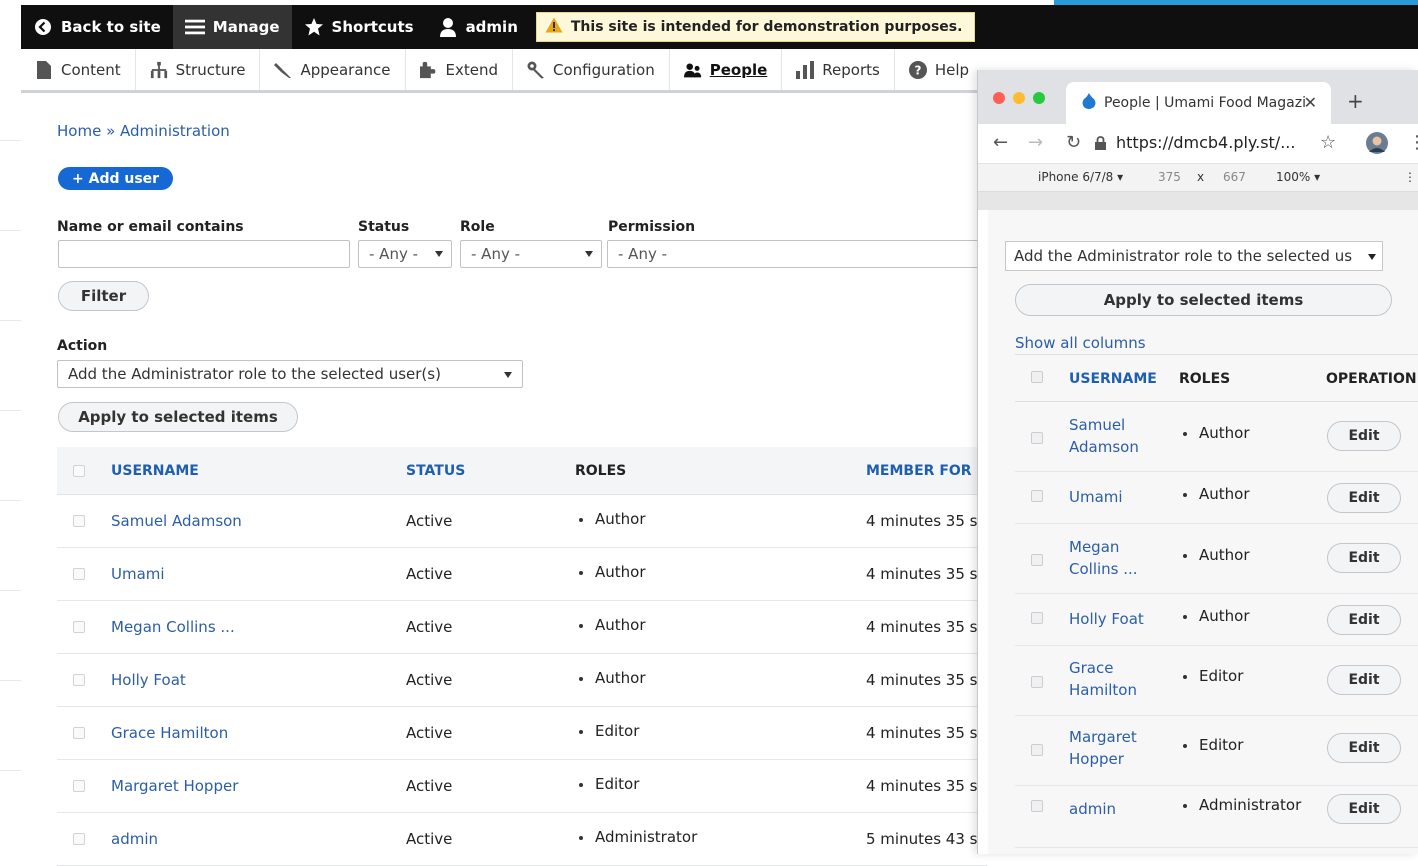 Image resolution: width=1418 pixels, height=866 pixels. Describe the element at coordinates (522, 680) in the screenshot. I see `table-row: Holly Foat Active Author 4 minutes 35 se` at that location.